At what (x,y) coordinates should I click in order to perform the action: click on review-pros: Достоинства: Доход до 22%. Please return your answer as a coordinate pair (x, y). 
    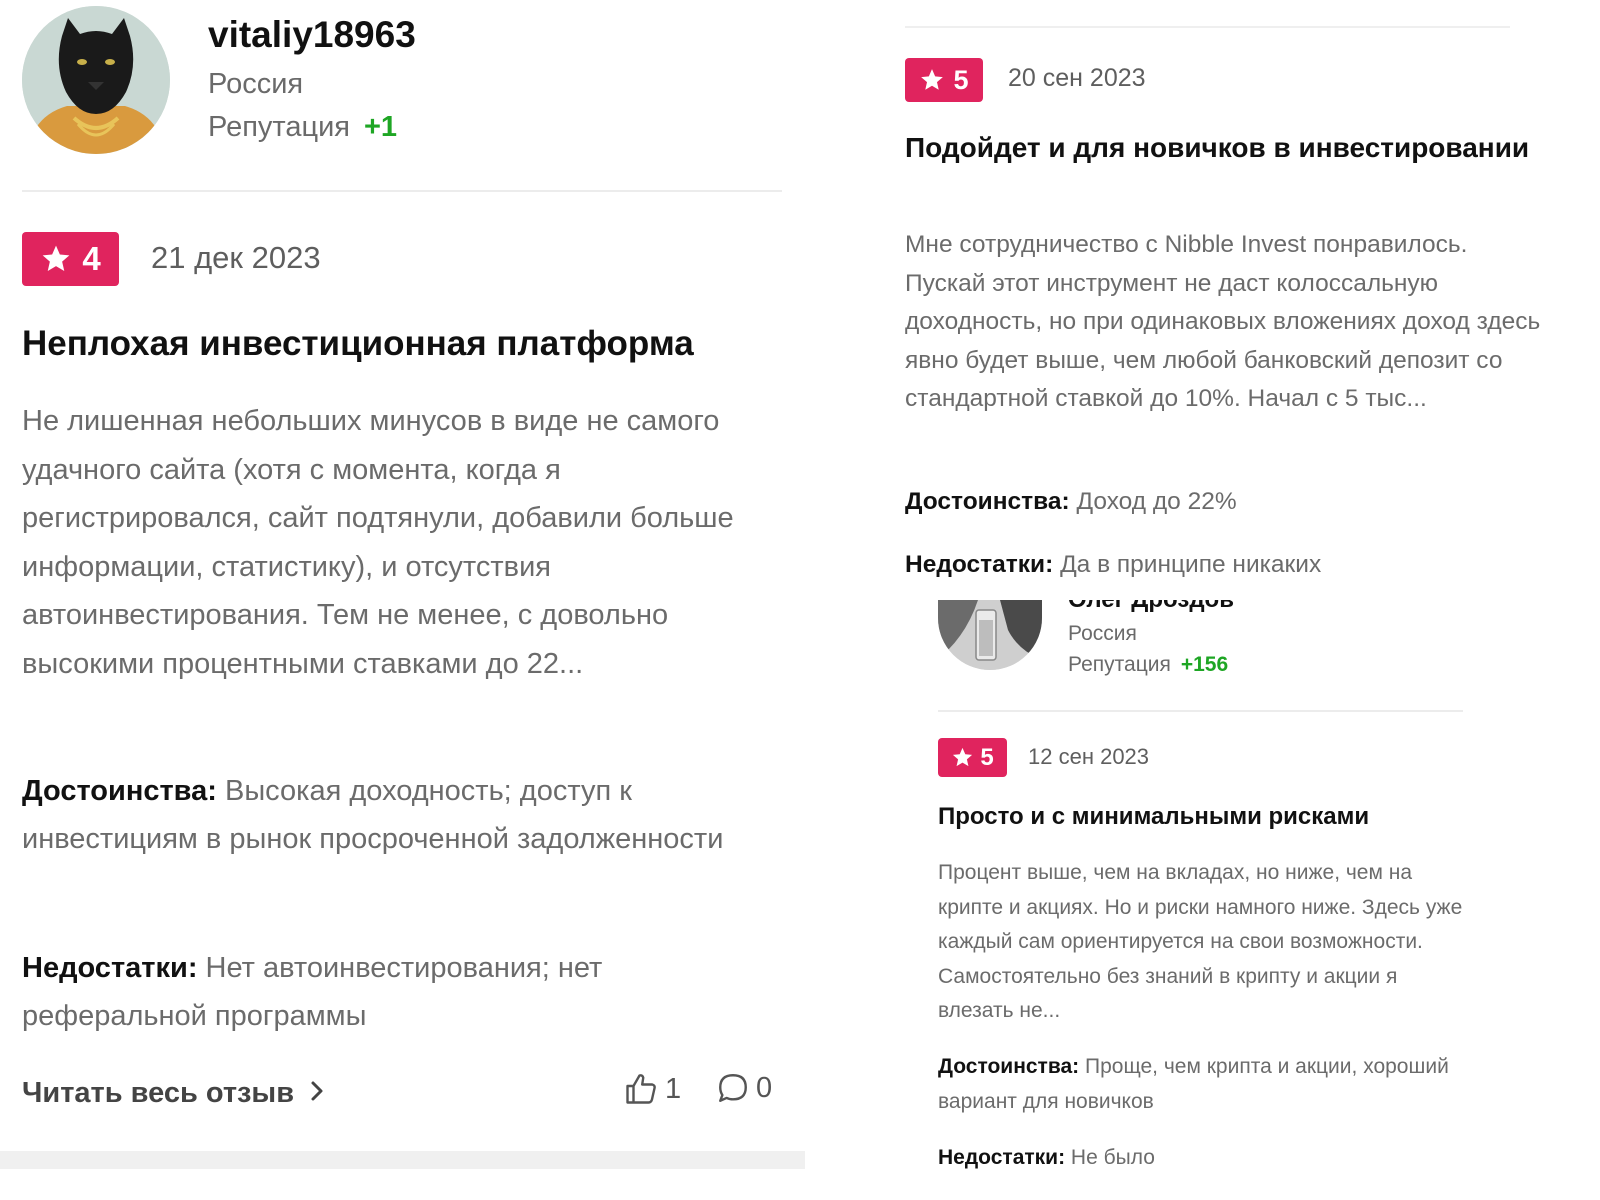
    Looking at the image, I should click on (1071, 502).